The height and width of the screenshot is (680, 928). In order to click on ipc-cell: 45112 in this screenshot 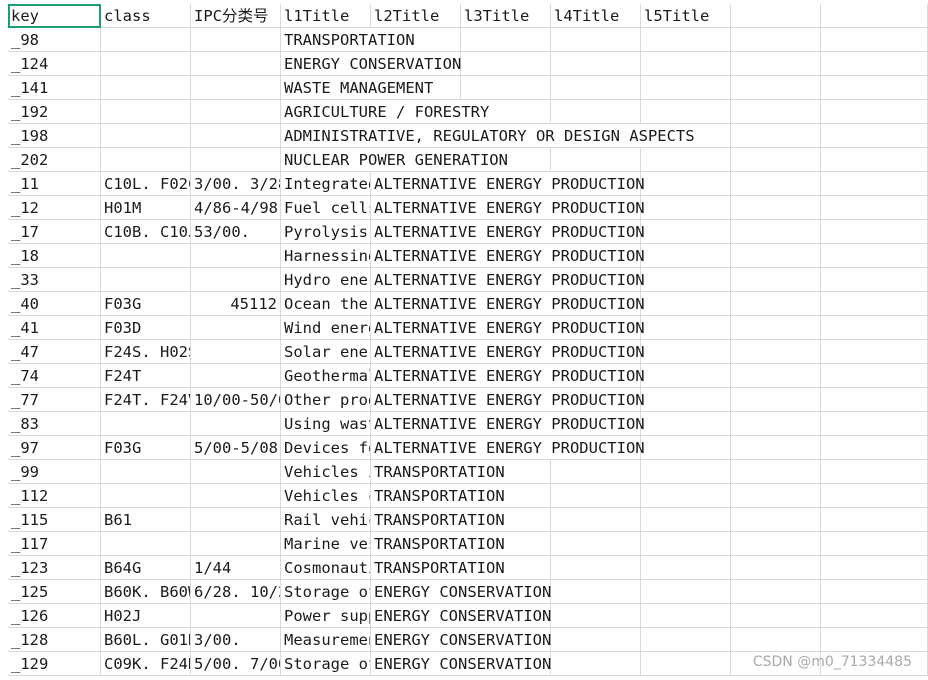, I will do `click(236, 304)`.